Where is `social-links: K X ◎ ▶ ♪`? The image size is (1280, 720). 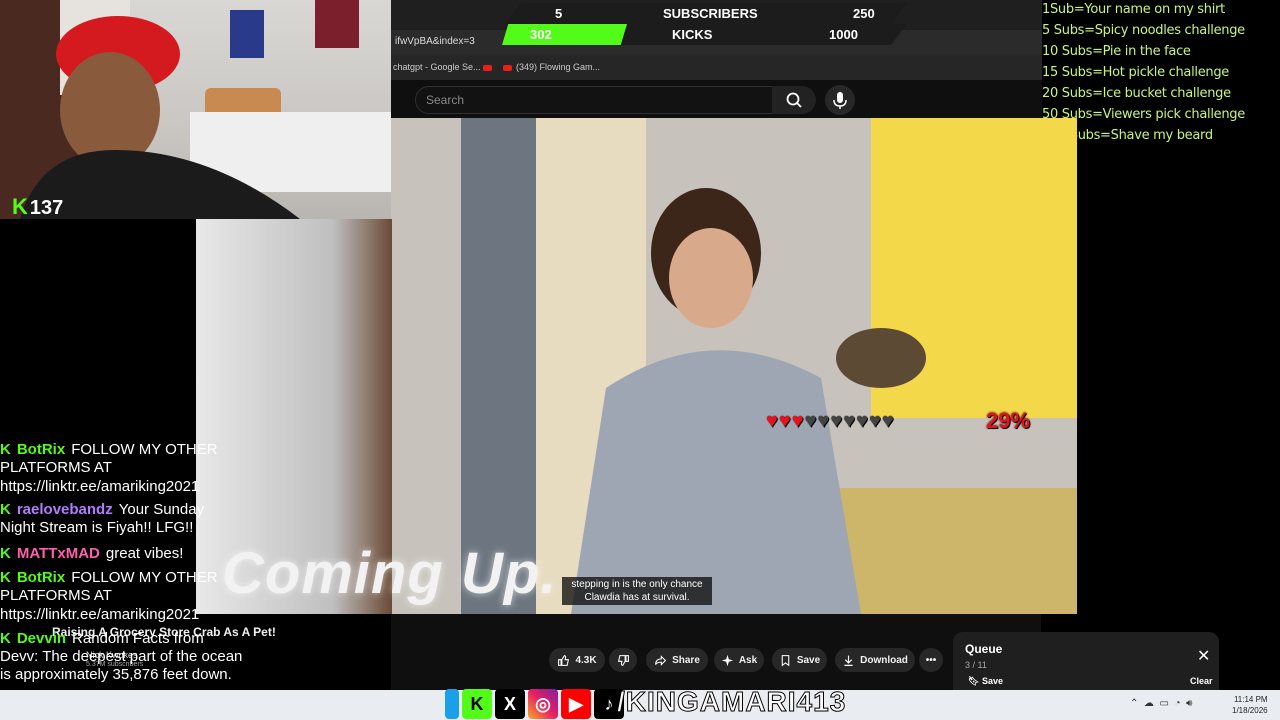 social-links: K X ◎ ▶ ♪ is located at coordinates (534, 704).